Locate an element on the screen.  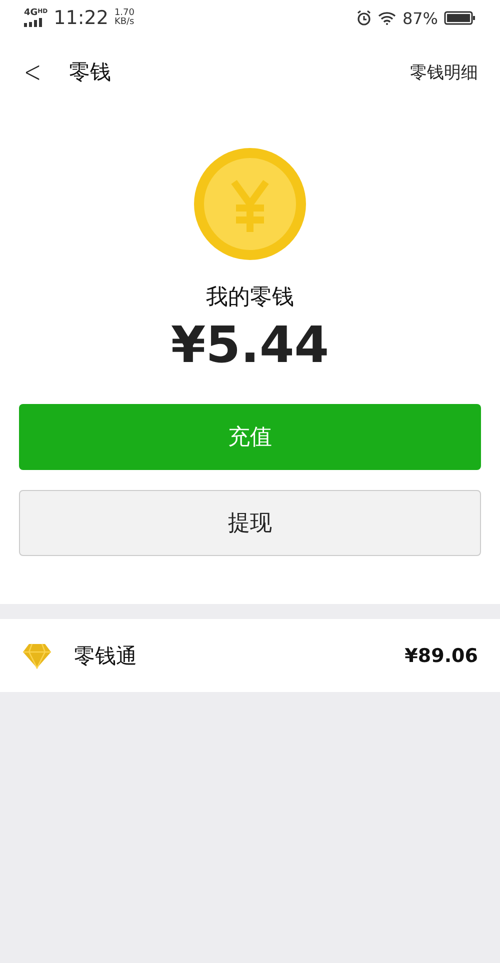
balance-amount: ¥5.44 is located at coordinates (250, 345).